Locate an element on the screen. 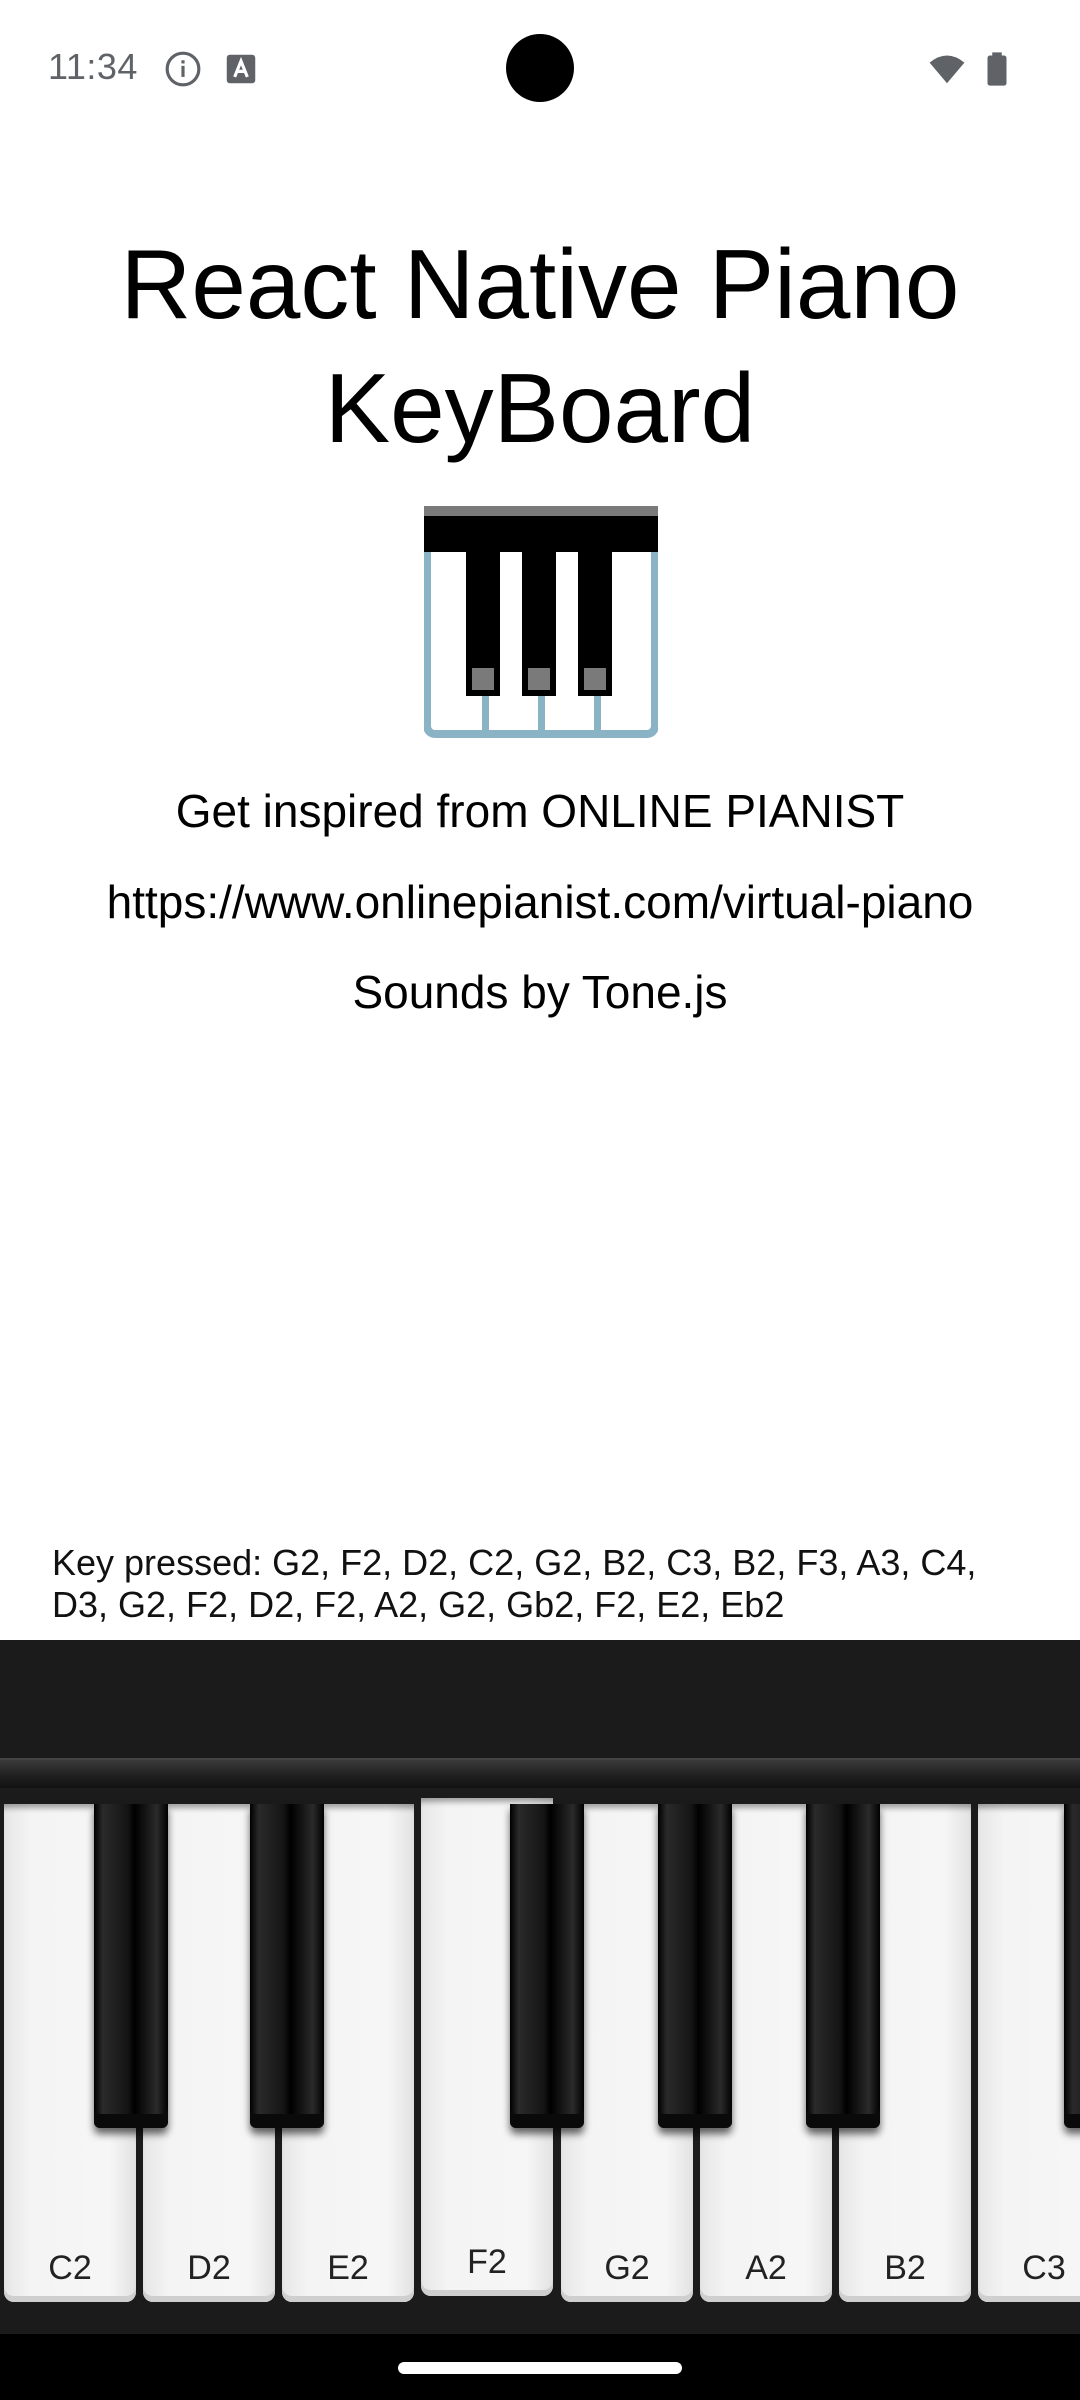 The width and height of the screenshot is (1080, 2400). info-icon is located at coordinates (183, 69).